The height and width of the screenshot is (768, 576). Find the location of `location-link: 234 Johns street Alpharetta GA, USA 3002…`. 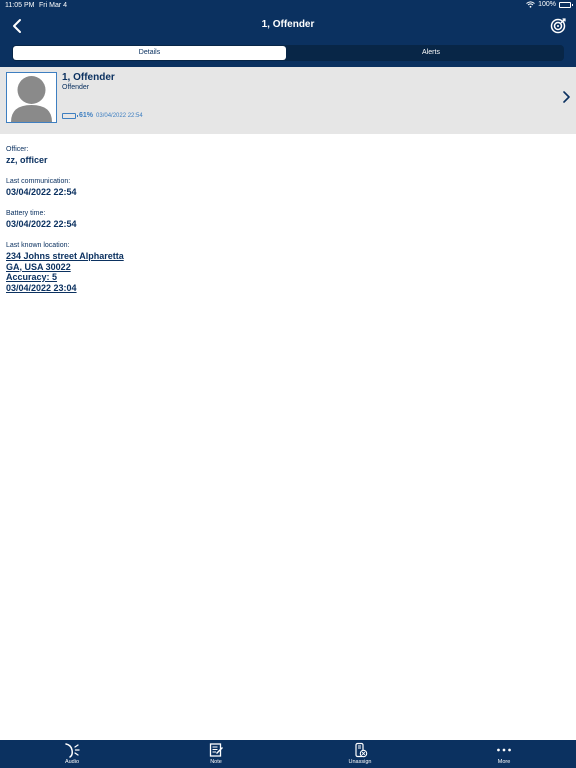

location-link: 234 Johns street Alpharetta GA, USA 3002… is located at coordinates (286, 272).